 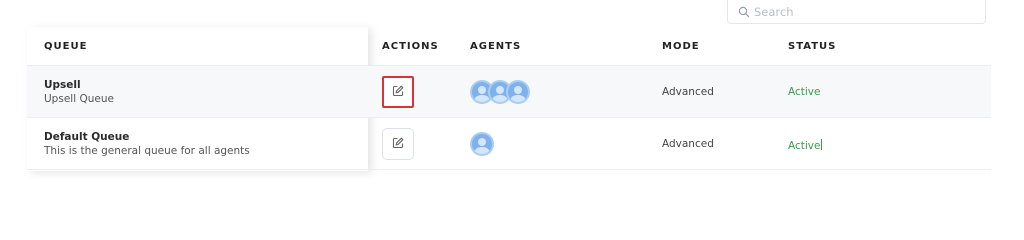 I want to click on search-input, so click(x=869, y=11).